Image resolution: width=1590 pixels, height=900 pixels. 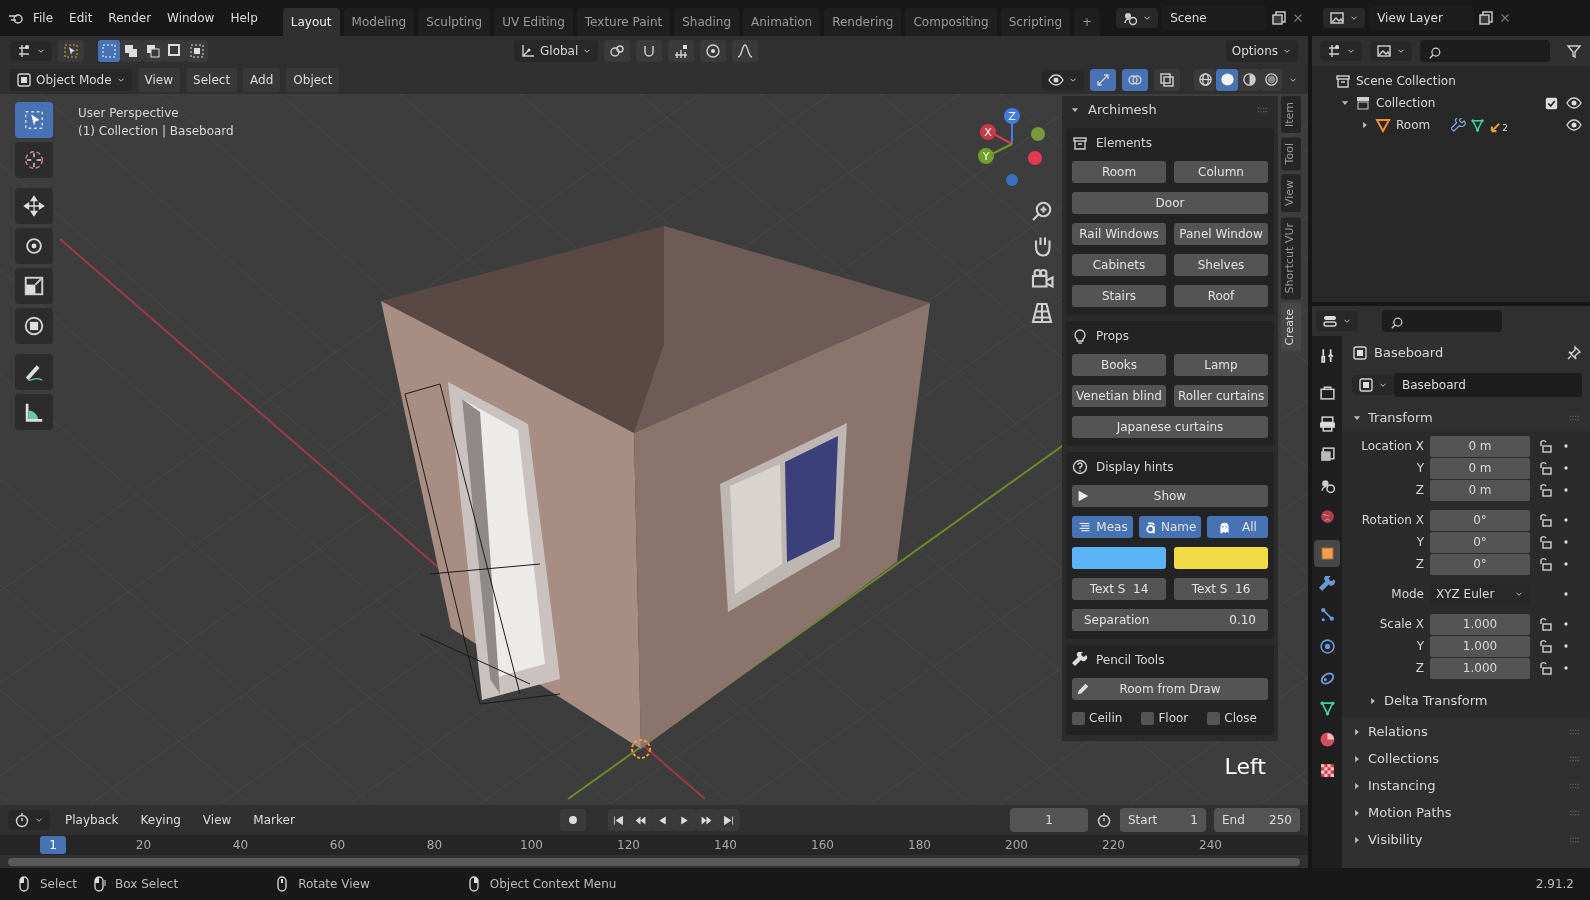 I want to click on scene-name-field: Scene, so click(x=1215, y=18).